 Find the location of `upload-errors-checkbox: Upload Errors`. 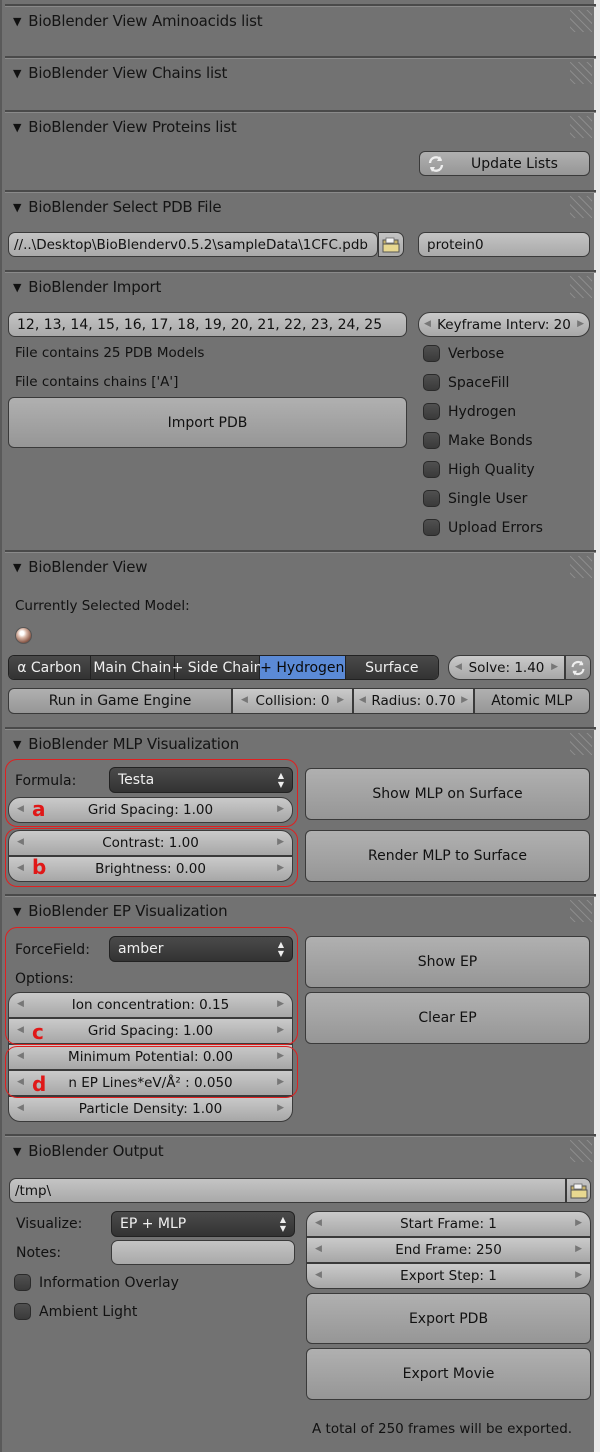

upload-errors-checkbox: Upload Errors is located at coordinates (483, 527).